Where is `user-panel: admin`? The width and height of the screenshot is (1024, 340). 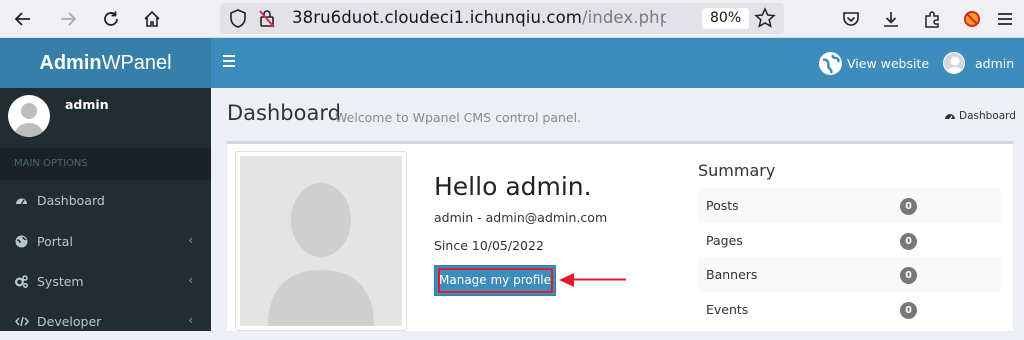
user-panel: admin is located at coordinates (105, 115).